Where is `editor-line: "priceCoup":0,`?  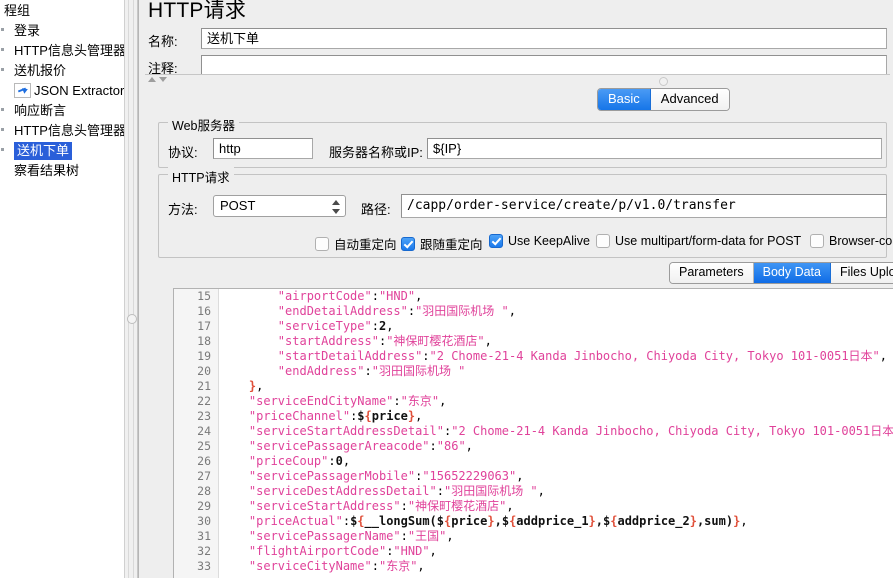 editor-line: "priceCoup":0, is located at coordinates (299, 461).